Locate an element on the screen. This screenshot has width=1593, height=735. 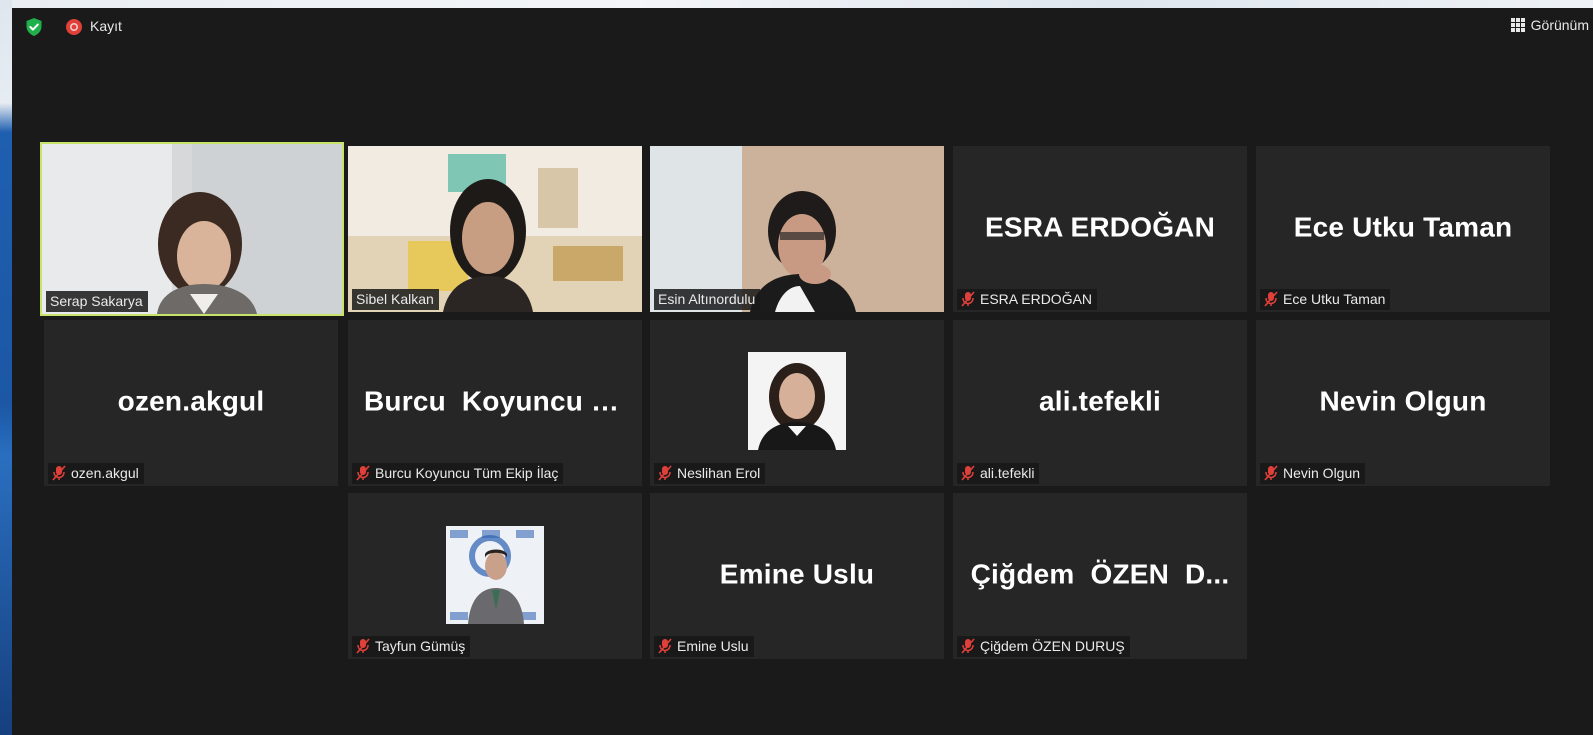
video-tile-neslihan-erol: Neslihan Erol is located at coordinates (797, 403).